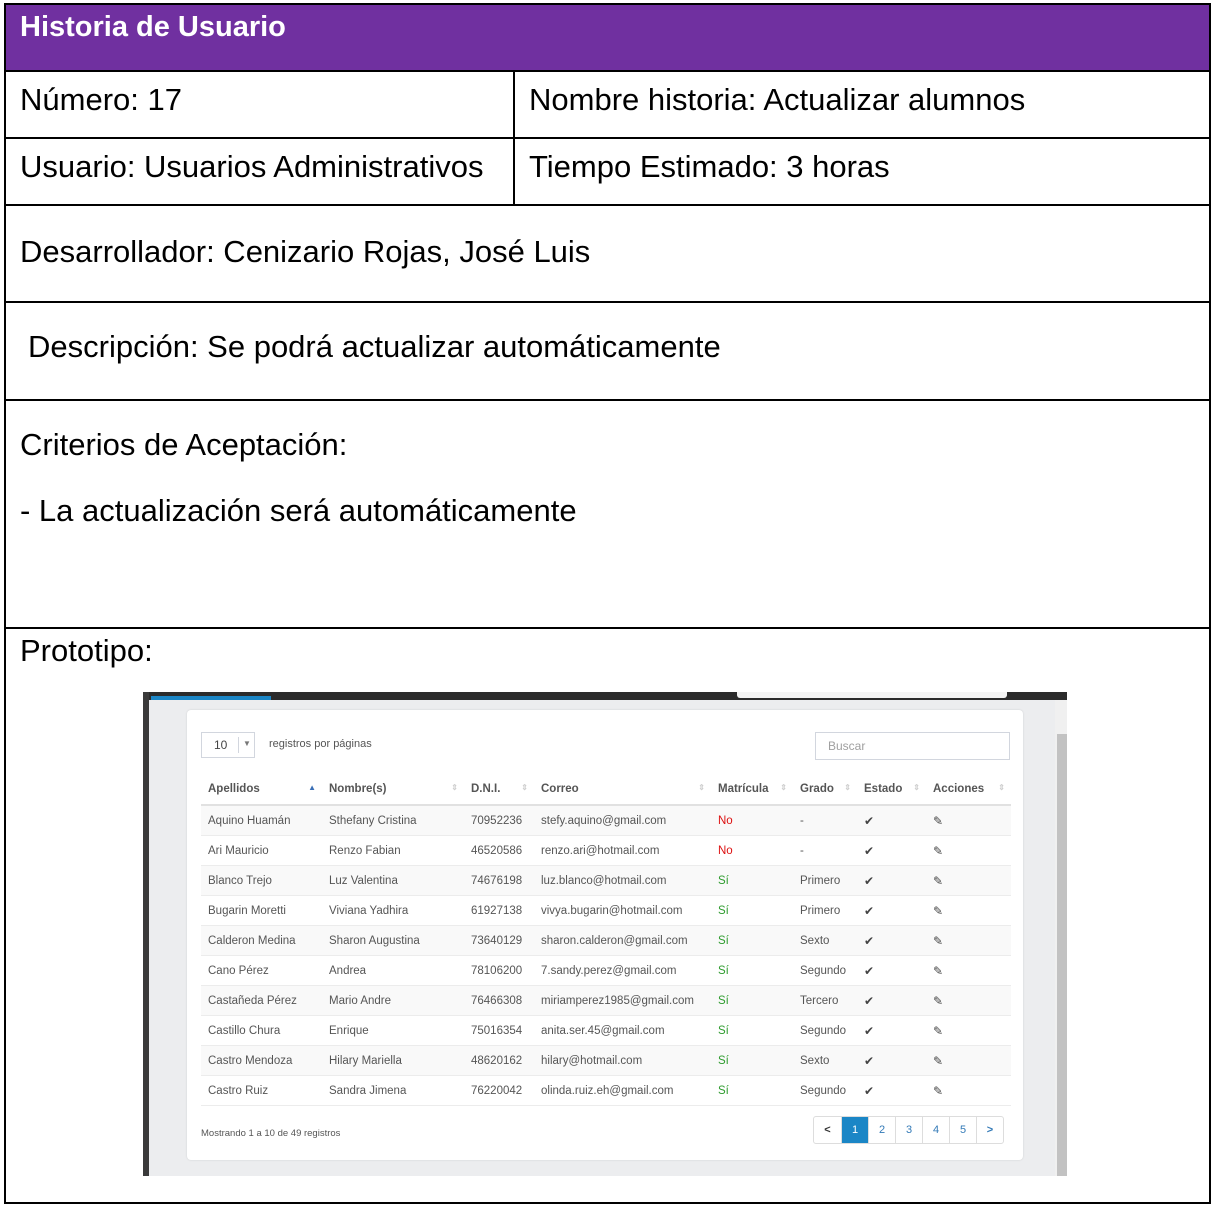 The height and width of the screenshot is (1206, 1213). Describe the element at coordinates (86, 650) in the screenshot. I see `prototipo-label: Prototipo:` at that location.